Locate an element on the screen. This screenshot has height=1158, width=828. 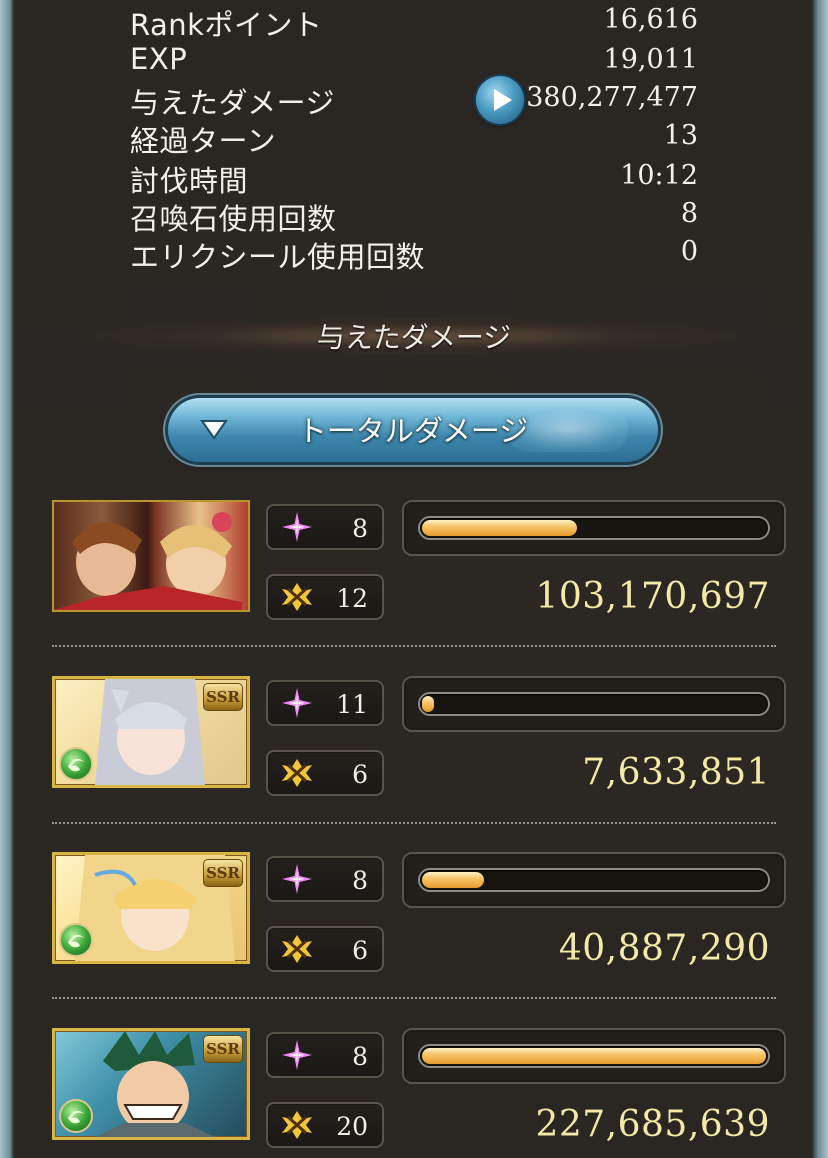
stat-label: 召喚石使用回数 is located at coordinates (233, 219).